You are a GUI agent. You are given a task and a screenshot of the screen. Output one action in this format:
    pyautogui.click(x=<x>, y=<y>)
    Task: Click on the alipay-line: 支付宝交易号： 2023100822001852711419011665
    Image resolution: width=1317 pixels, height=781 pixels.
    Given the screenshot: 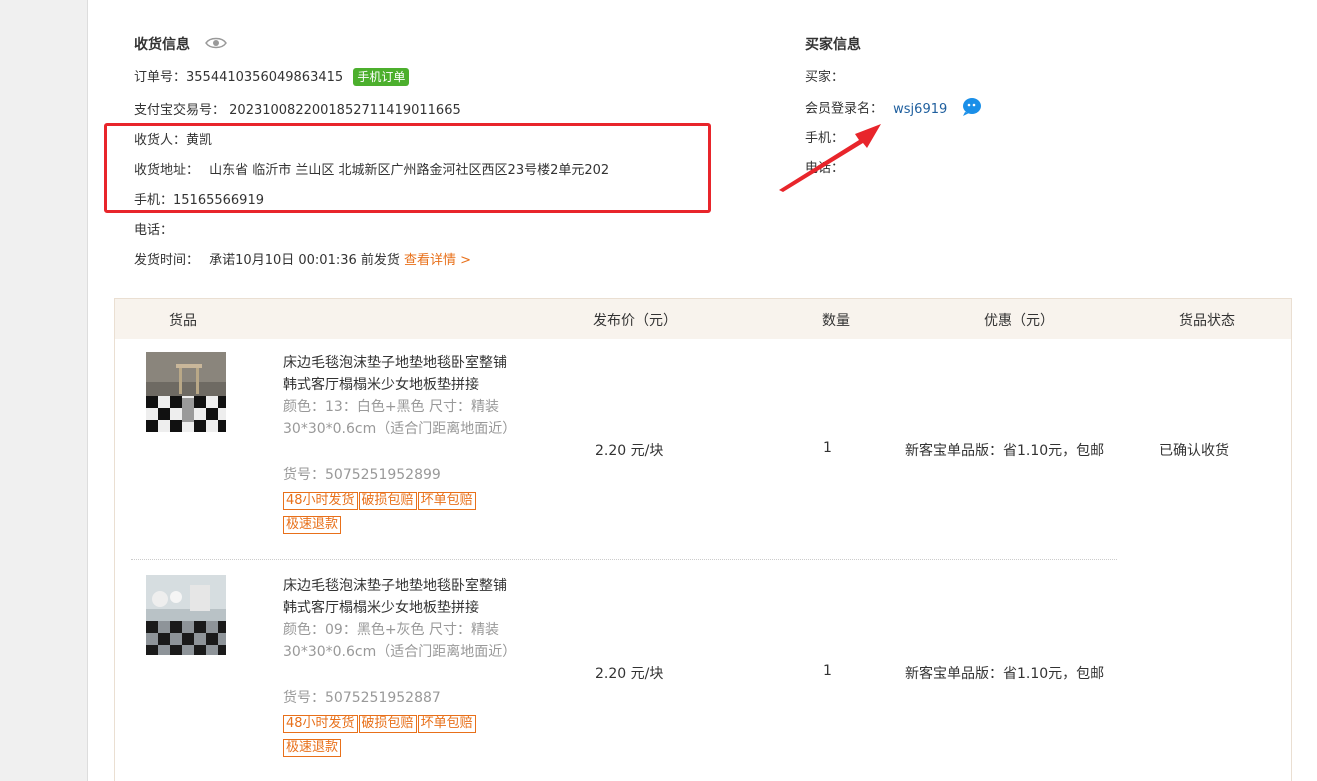 What is the action you would take?
    pyautogui.click(x=297, y=108)
    